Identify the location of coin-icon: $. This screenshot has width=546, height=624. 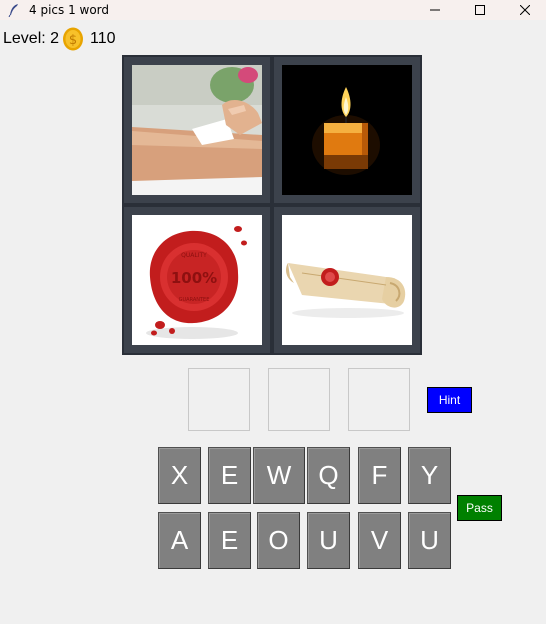
(73, 39).